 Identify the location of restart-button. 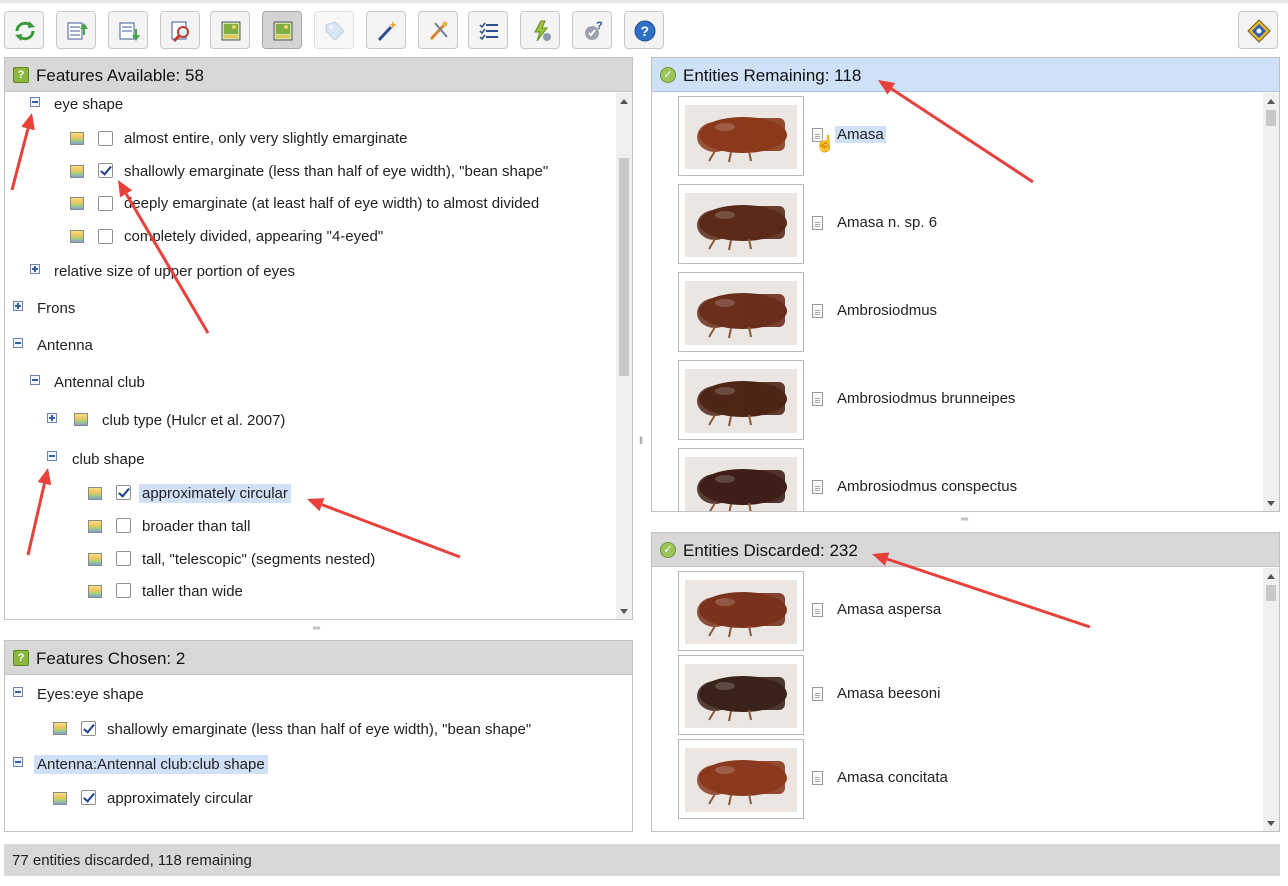
(24, 30).